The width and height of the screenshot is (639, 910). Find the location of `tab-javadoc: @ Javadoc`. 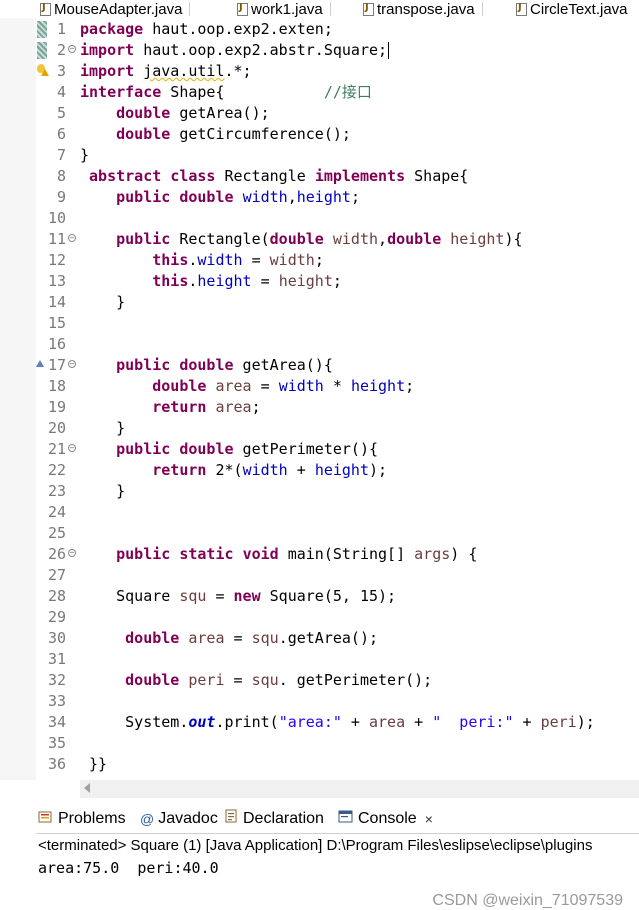

tab-javadoc: @ Javadoc is located at coordinates (179, 819).